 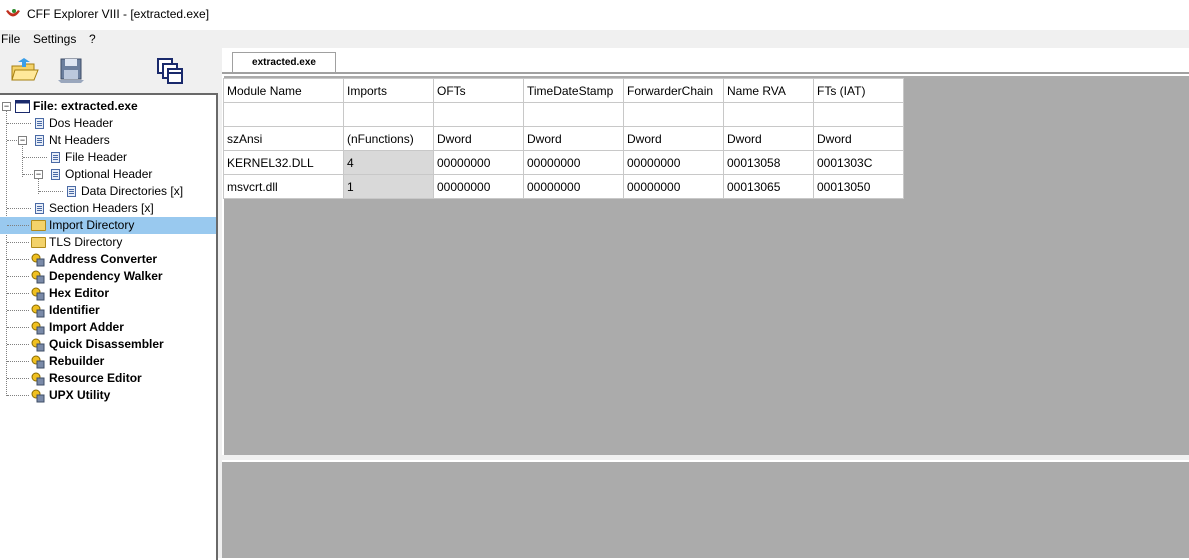 What do you see at coordinates (22, 106) in the screenshot?
I see `window-icon` at bounding box center [22, 106].